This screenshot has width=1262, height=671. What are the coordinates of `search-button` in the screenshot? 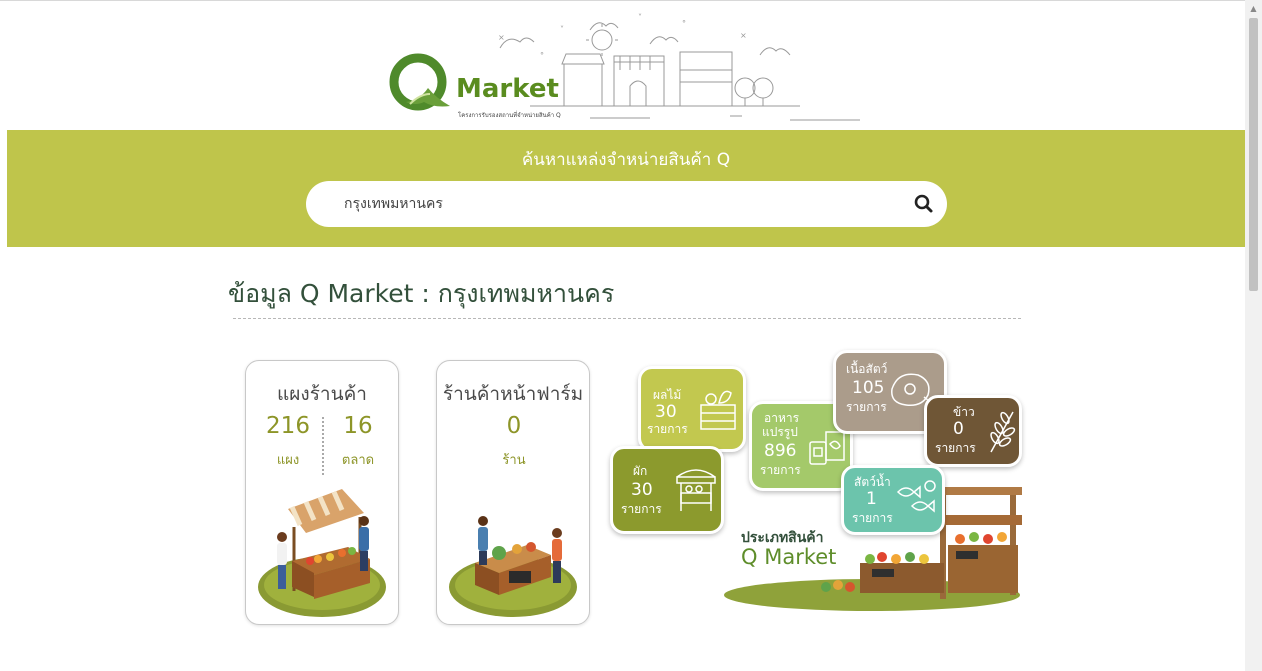 It's located at (924, 204).